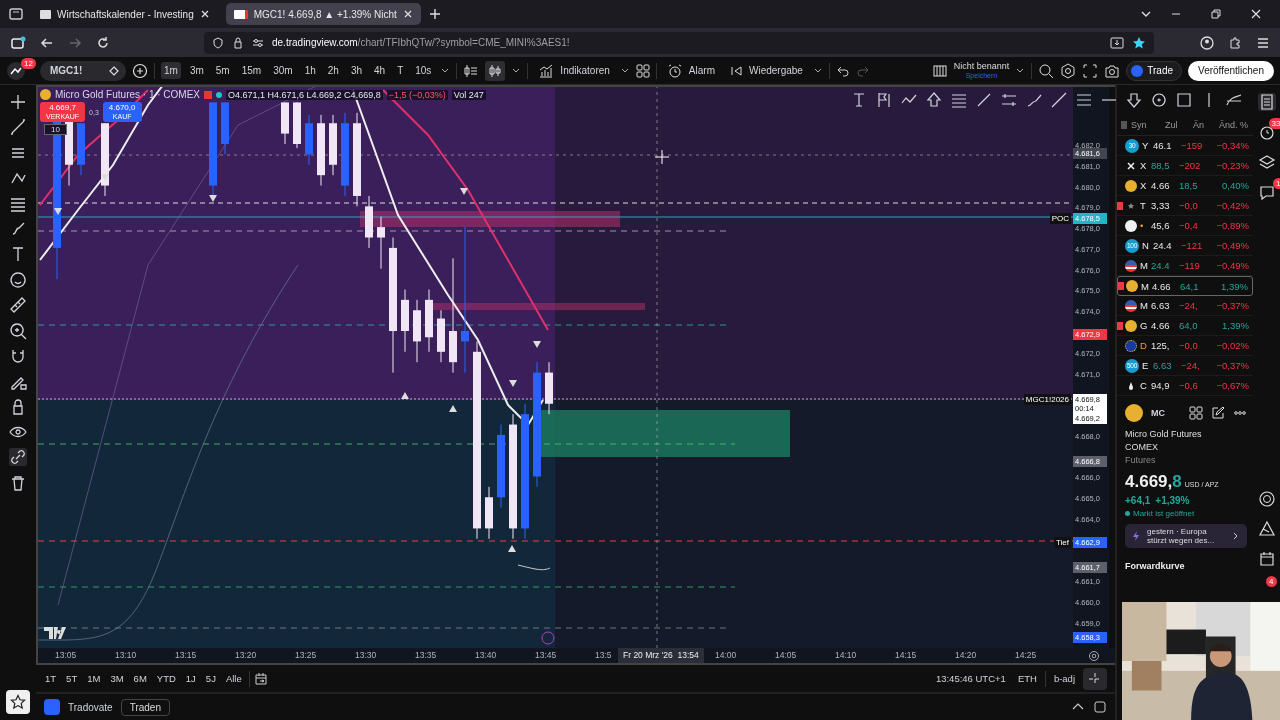 The height and width of the screenshot is (720, 1280). What do you see at coordinates (47, 42) in the screenshot?
I see `back-icon` at bounding box center [47, 42].